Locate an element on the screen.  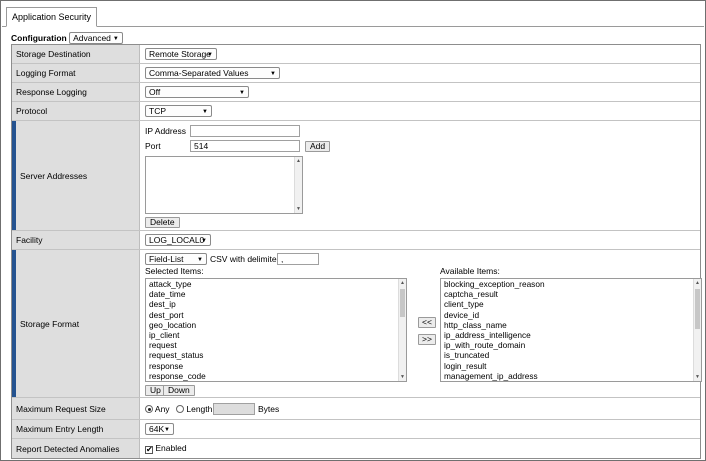
logging-format-value: Comma-Separated Values is located at coordinates (199, 73).